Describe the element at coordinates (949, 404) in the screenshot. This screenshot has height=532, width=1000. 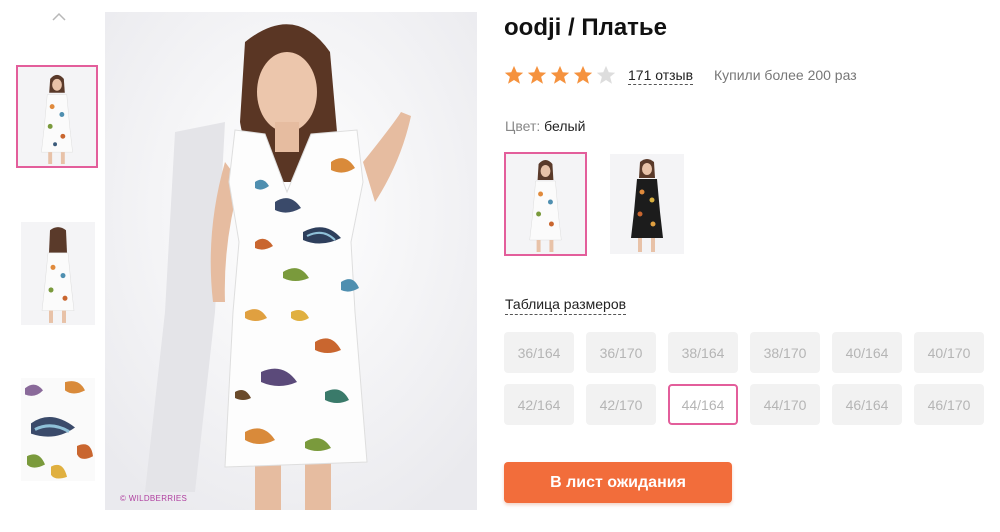
I see `size-option: 46/170` at that location.